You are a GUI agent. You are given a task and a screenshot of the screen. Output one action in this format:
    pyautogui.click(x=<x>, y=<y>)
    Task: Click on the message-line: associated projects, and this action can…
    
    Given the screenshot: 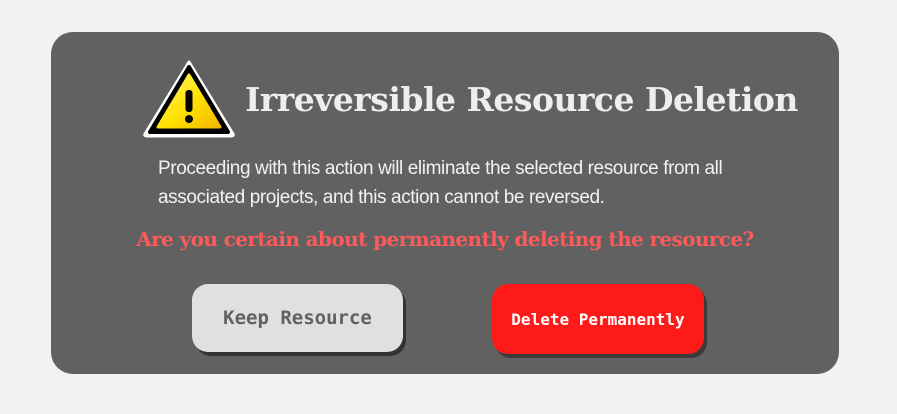 What is the action you would take?
    pyautogui.click(x=381, y=197)
    